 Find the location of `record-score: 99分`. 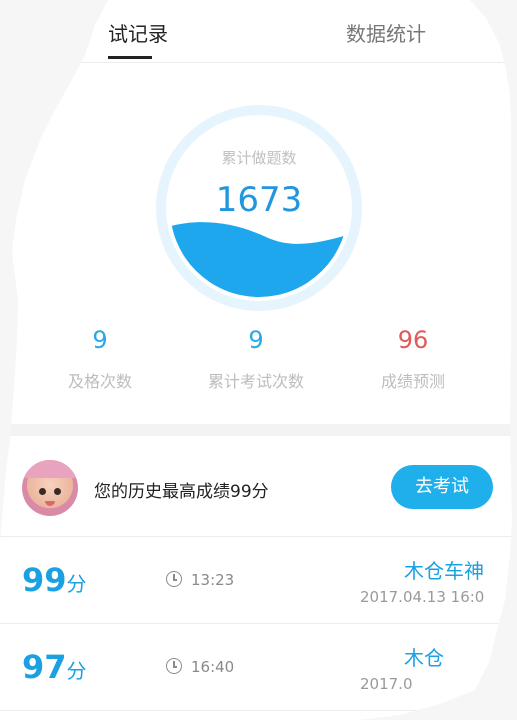

record-score: 99分 is located at coordinates (54, 580).